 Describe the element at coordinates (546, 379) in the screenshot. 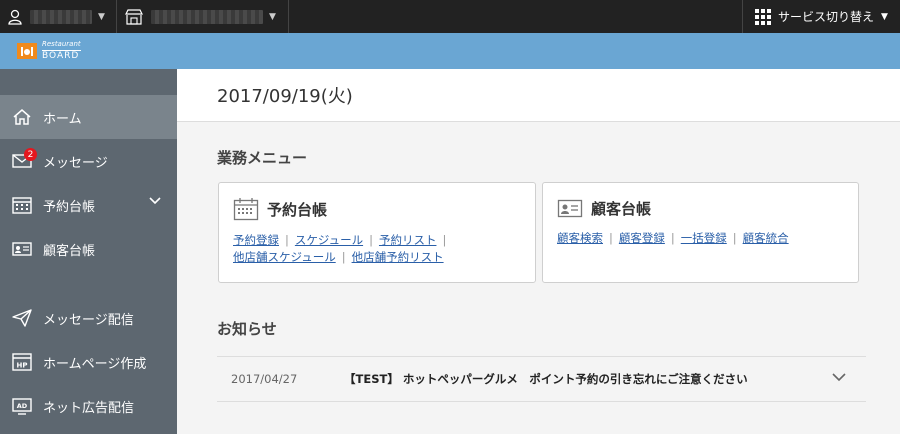

I see `news-text: 【TEST】 ホットペッパーグルメ ポイント予約の引き忘れにご注意ください` at that location.